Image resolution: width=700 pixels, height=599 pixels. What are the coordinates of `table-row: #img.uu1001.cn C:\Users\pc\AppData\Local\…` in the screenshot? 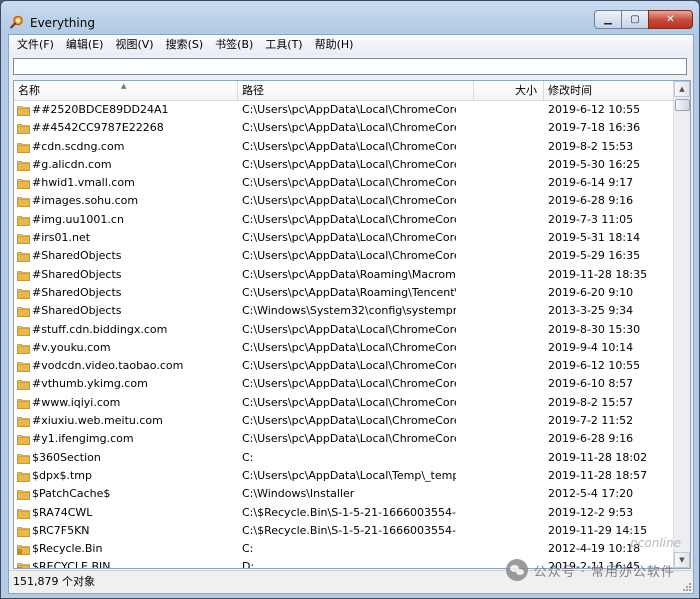 It's located at (343, 220).